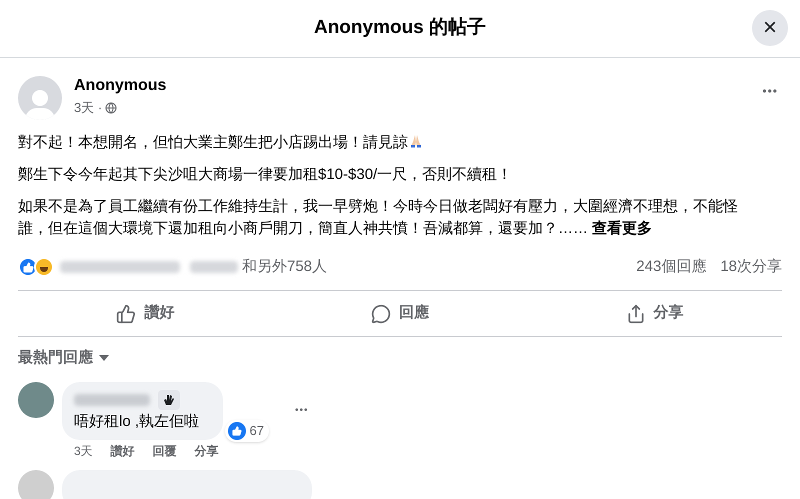  I want to click on post-paragraph: 如果不是為了員工繼續有份工作維持生計，我一早劈炮！今時今日做老闆好有壓力，大圍經濟不理想，不能怪誰，但在這個大環境下還加租向小商戶開刀，簡直人神共憤！吾減都算，還要加？…… 查看更多, so click(378, 218).